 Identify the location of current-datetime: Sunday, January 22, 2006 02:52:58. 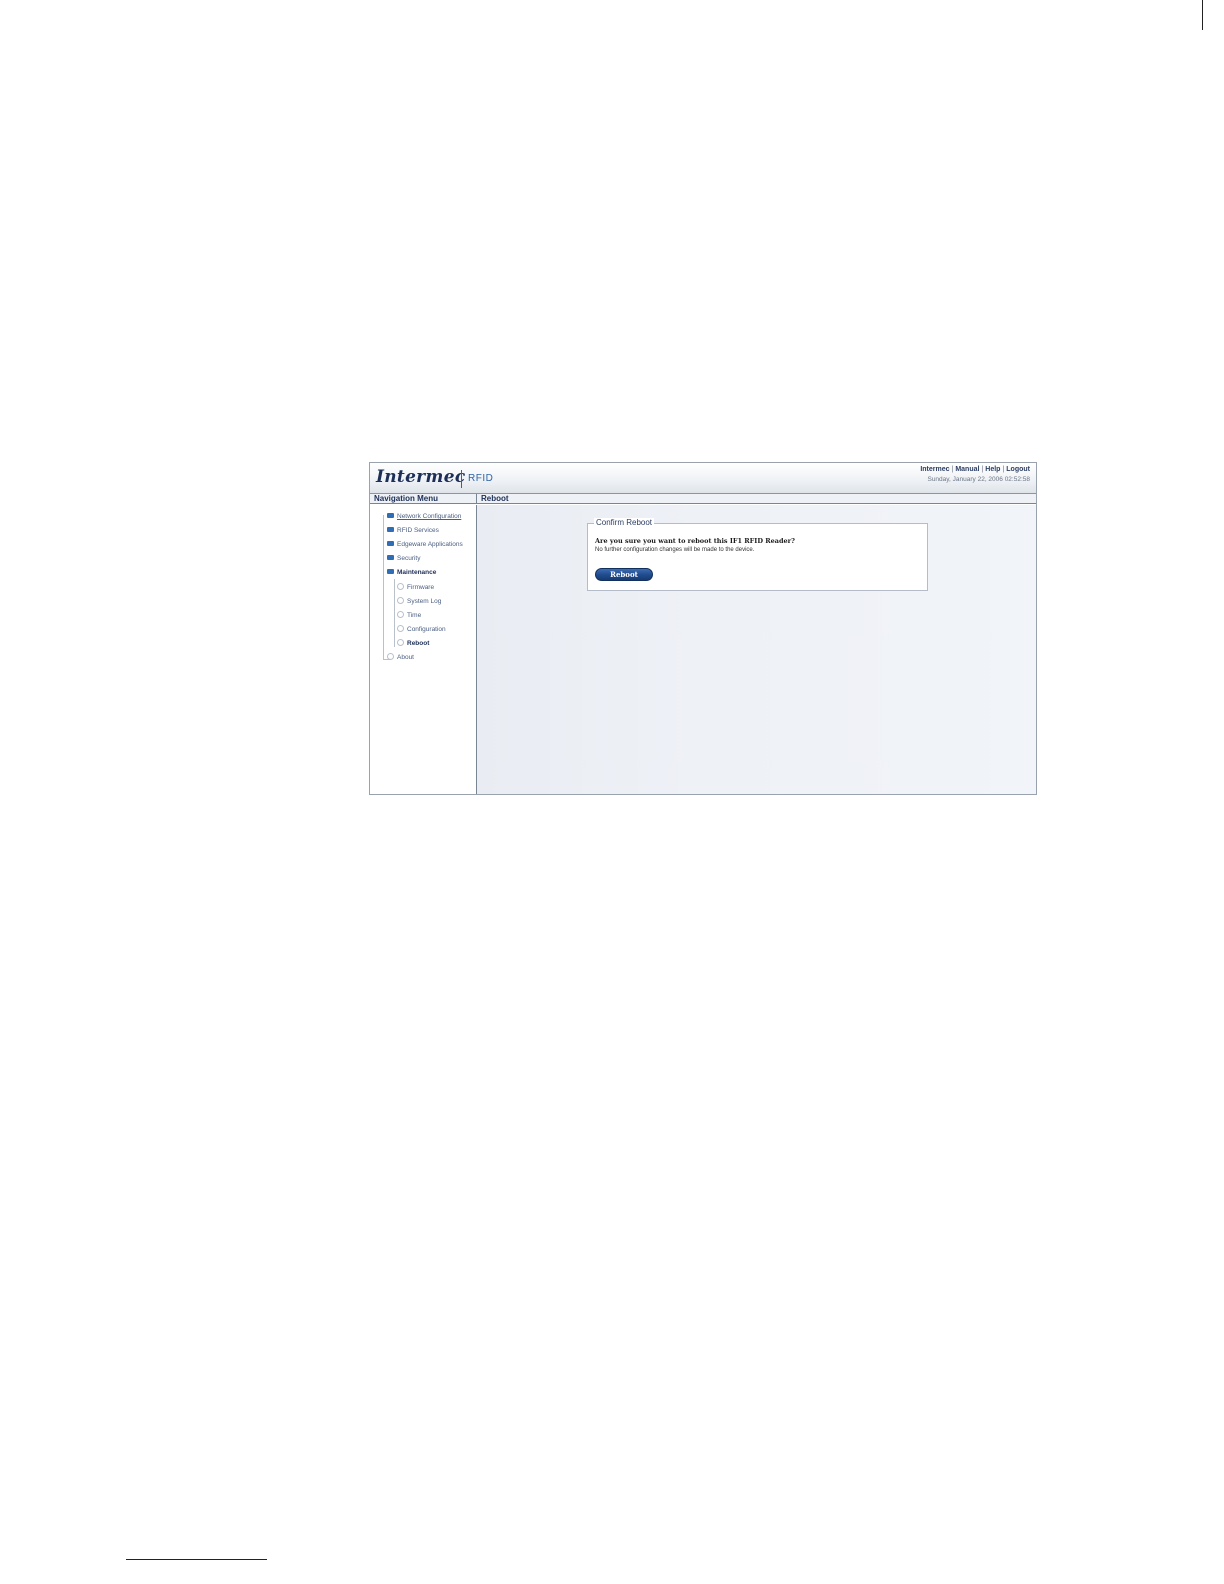
(978, 479).